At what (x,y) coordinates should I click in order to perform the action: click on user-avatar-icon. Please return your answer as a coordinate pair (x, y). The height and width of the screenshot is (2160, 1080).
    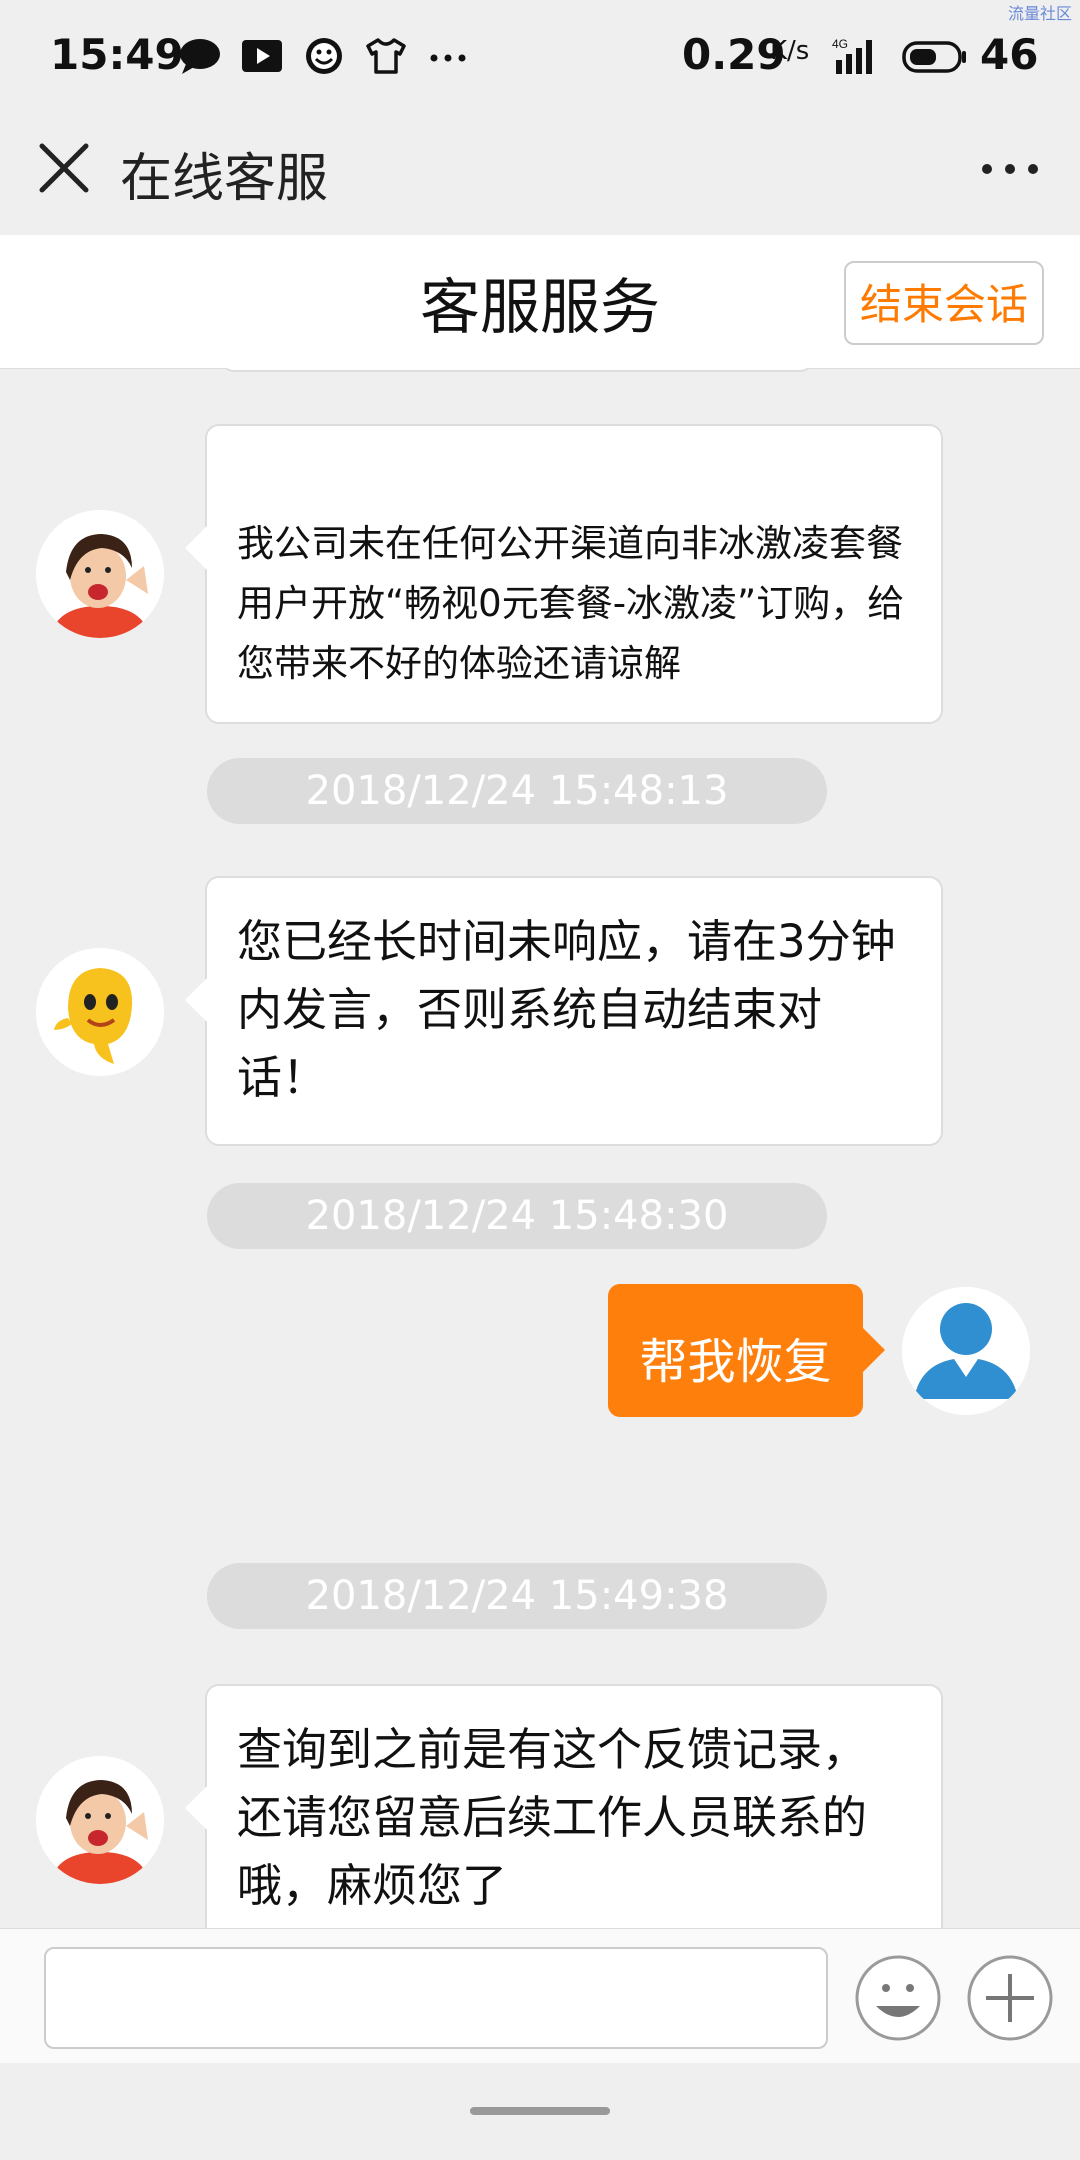
    Looking at the image, I should click on (966, 1351).